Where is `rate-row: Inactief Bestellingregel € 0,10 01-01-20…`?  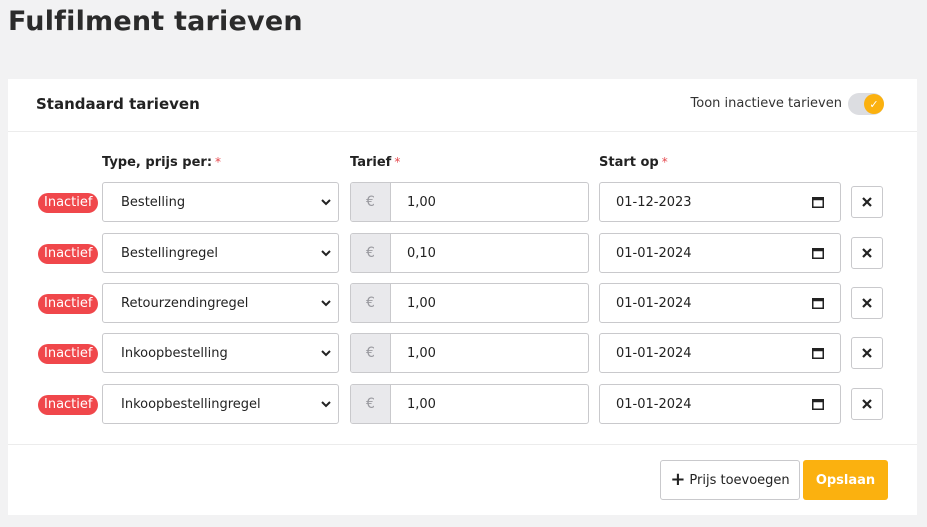 rate-row: Inactief Bestellingregel € 0,10 01-01-20… is located at coordinates (462, 253).